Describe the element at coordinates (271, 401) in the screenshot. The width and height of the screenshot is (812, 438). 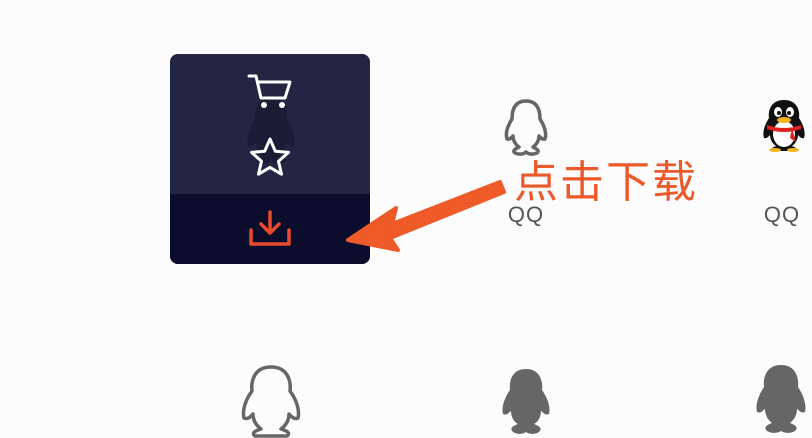
I see `qq-outline-icon` at that location.